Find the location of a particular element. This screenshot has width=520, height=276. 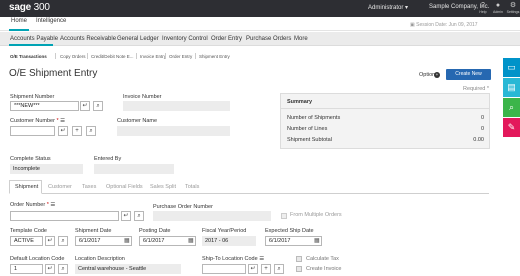

shipment-number-input: ***NEW*** is located at coordinates (44, 106).